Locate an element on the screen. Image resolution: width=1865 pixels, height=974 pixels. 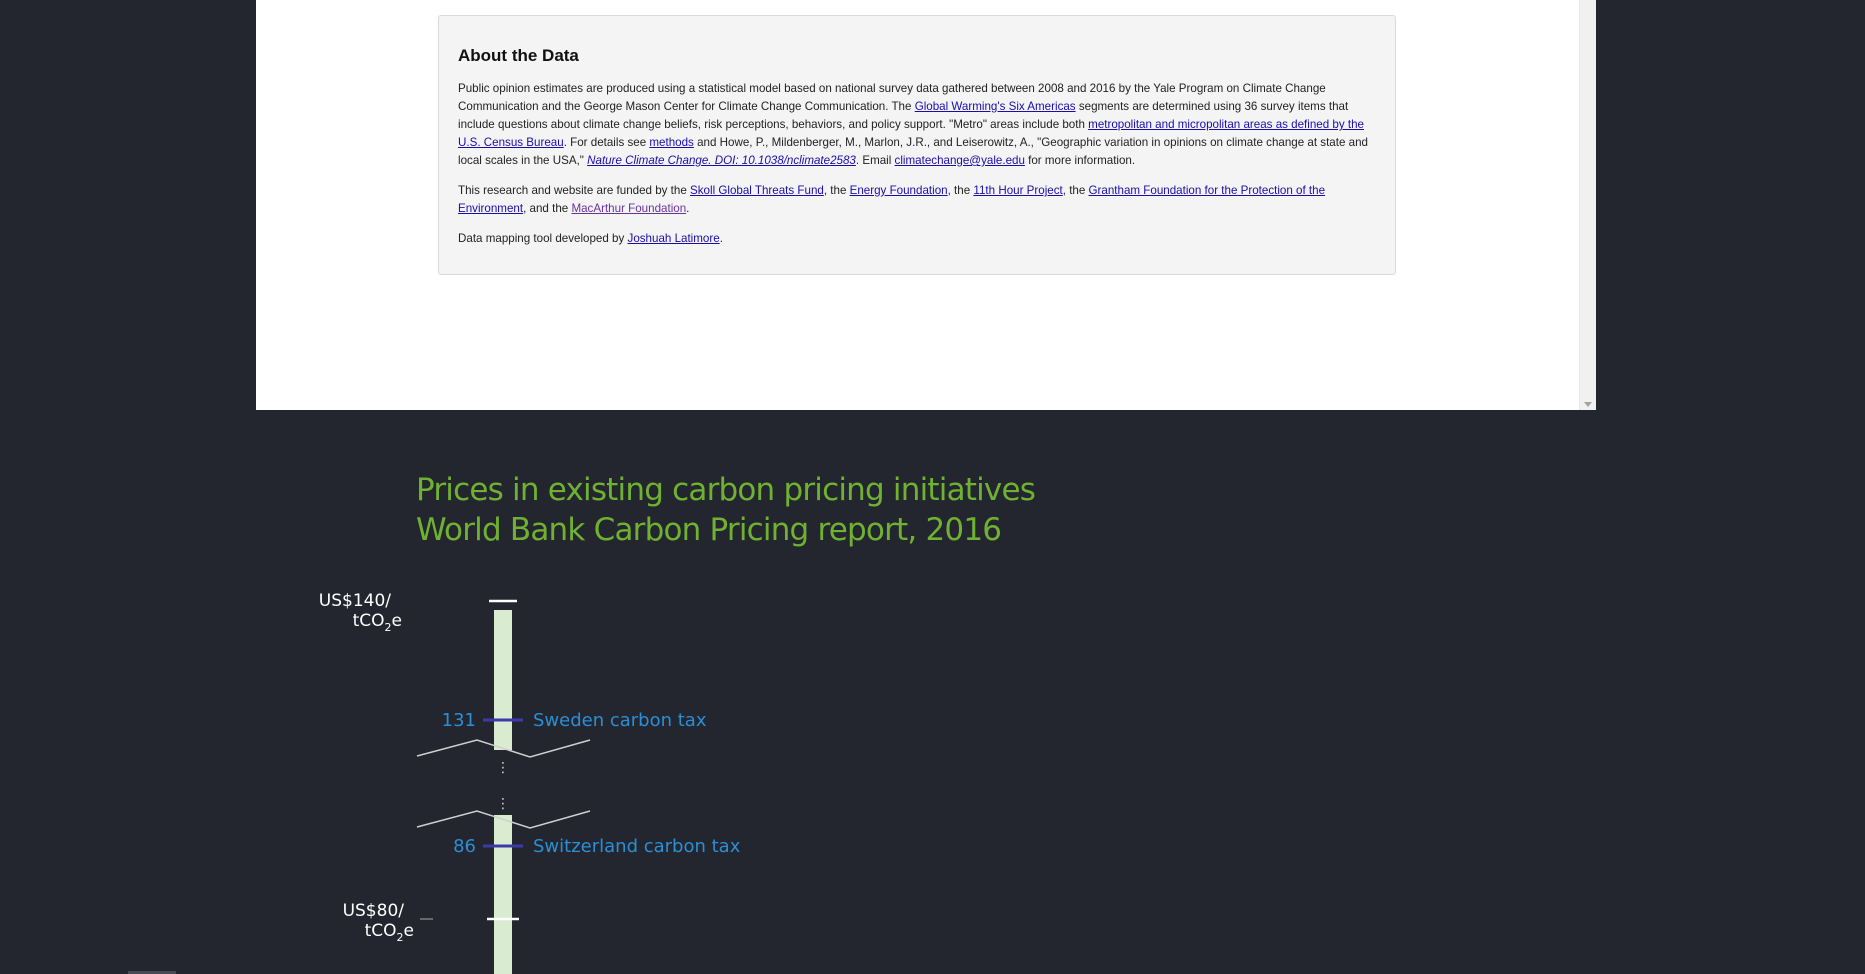
price-point-label: Sweden carbon tax is located at coordinates (620, 720).